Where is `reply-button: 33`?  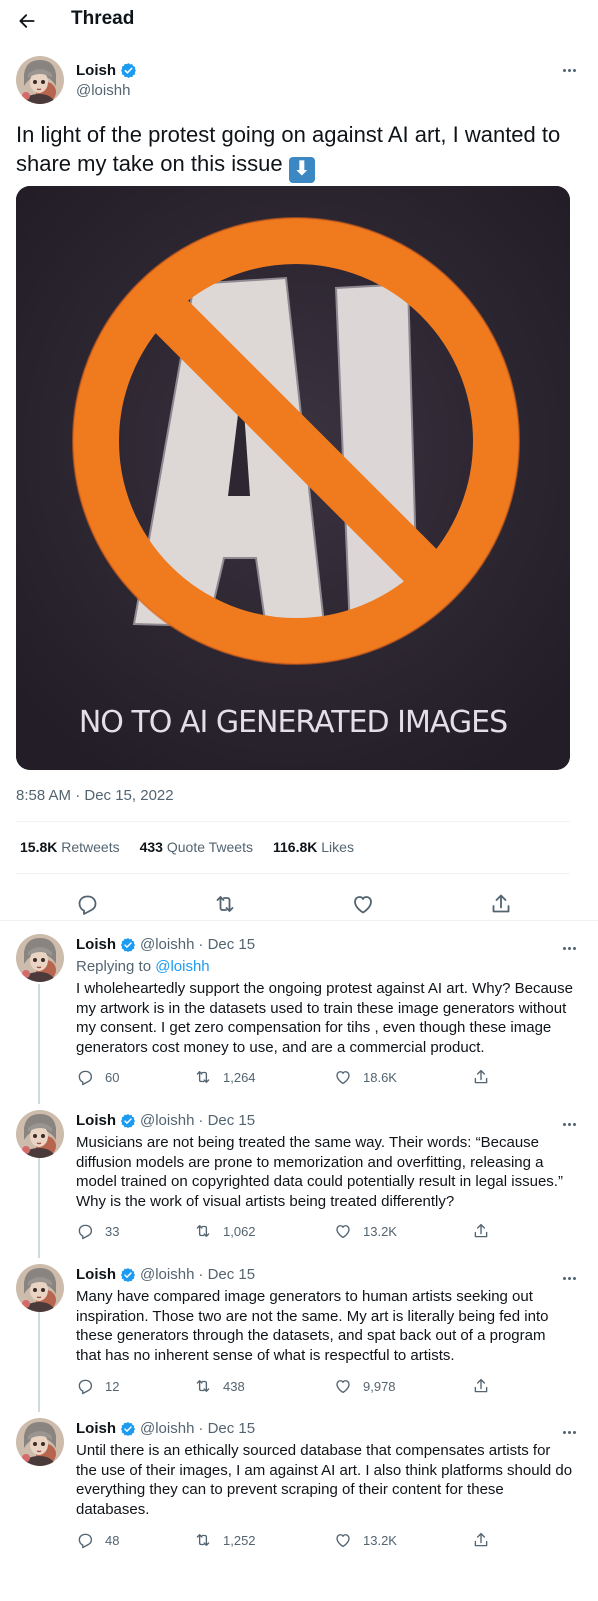 reply-button: 33 is located at coordinates (97, 1231).